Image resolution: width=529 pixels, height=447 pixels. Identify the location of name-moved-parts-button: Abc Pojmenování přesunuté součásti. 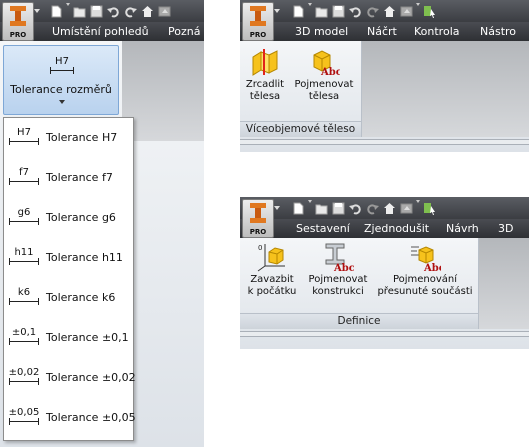
(425, 270).